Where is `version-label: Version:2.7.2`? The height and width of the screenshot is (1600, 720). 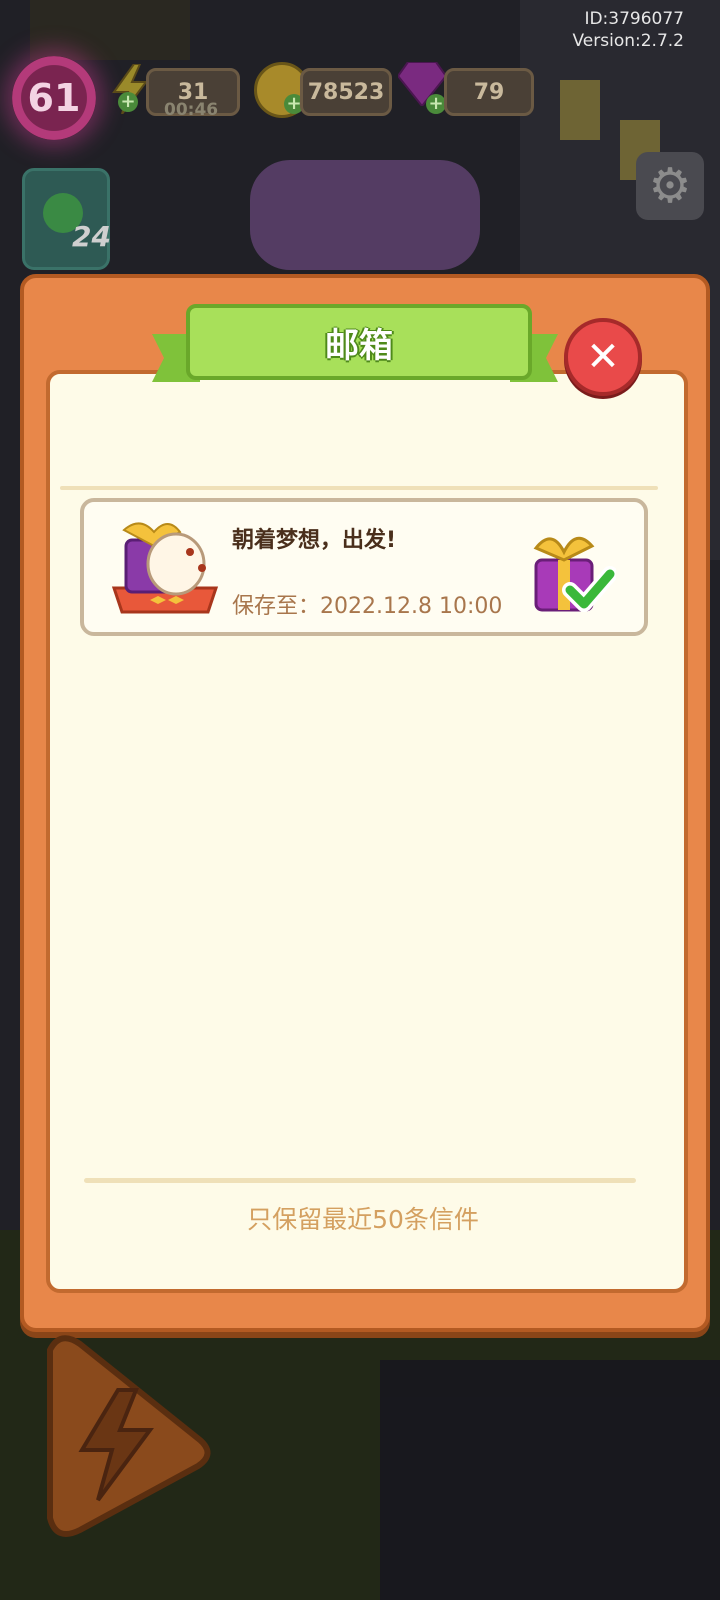
version-label: Version:2.7.2 is located at coordinates (628, 41).